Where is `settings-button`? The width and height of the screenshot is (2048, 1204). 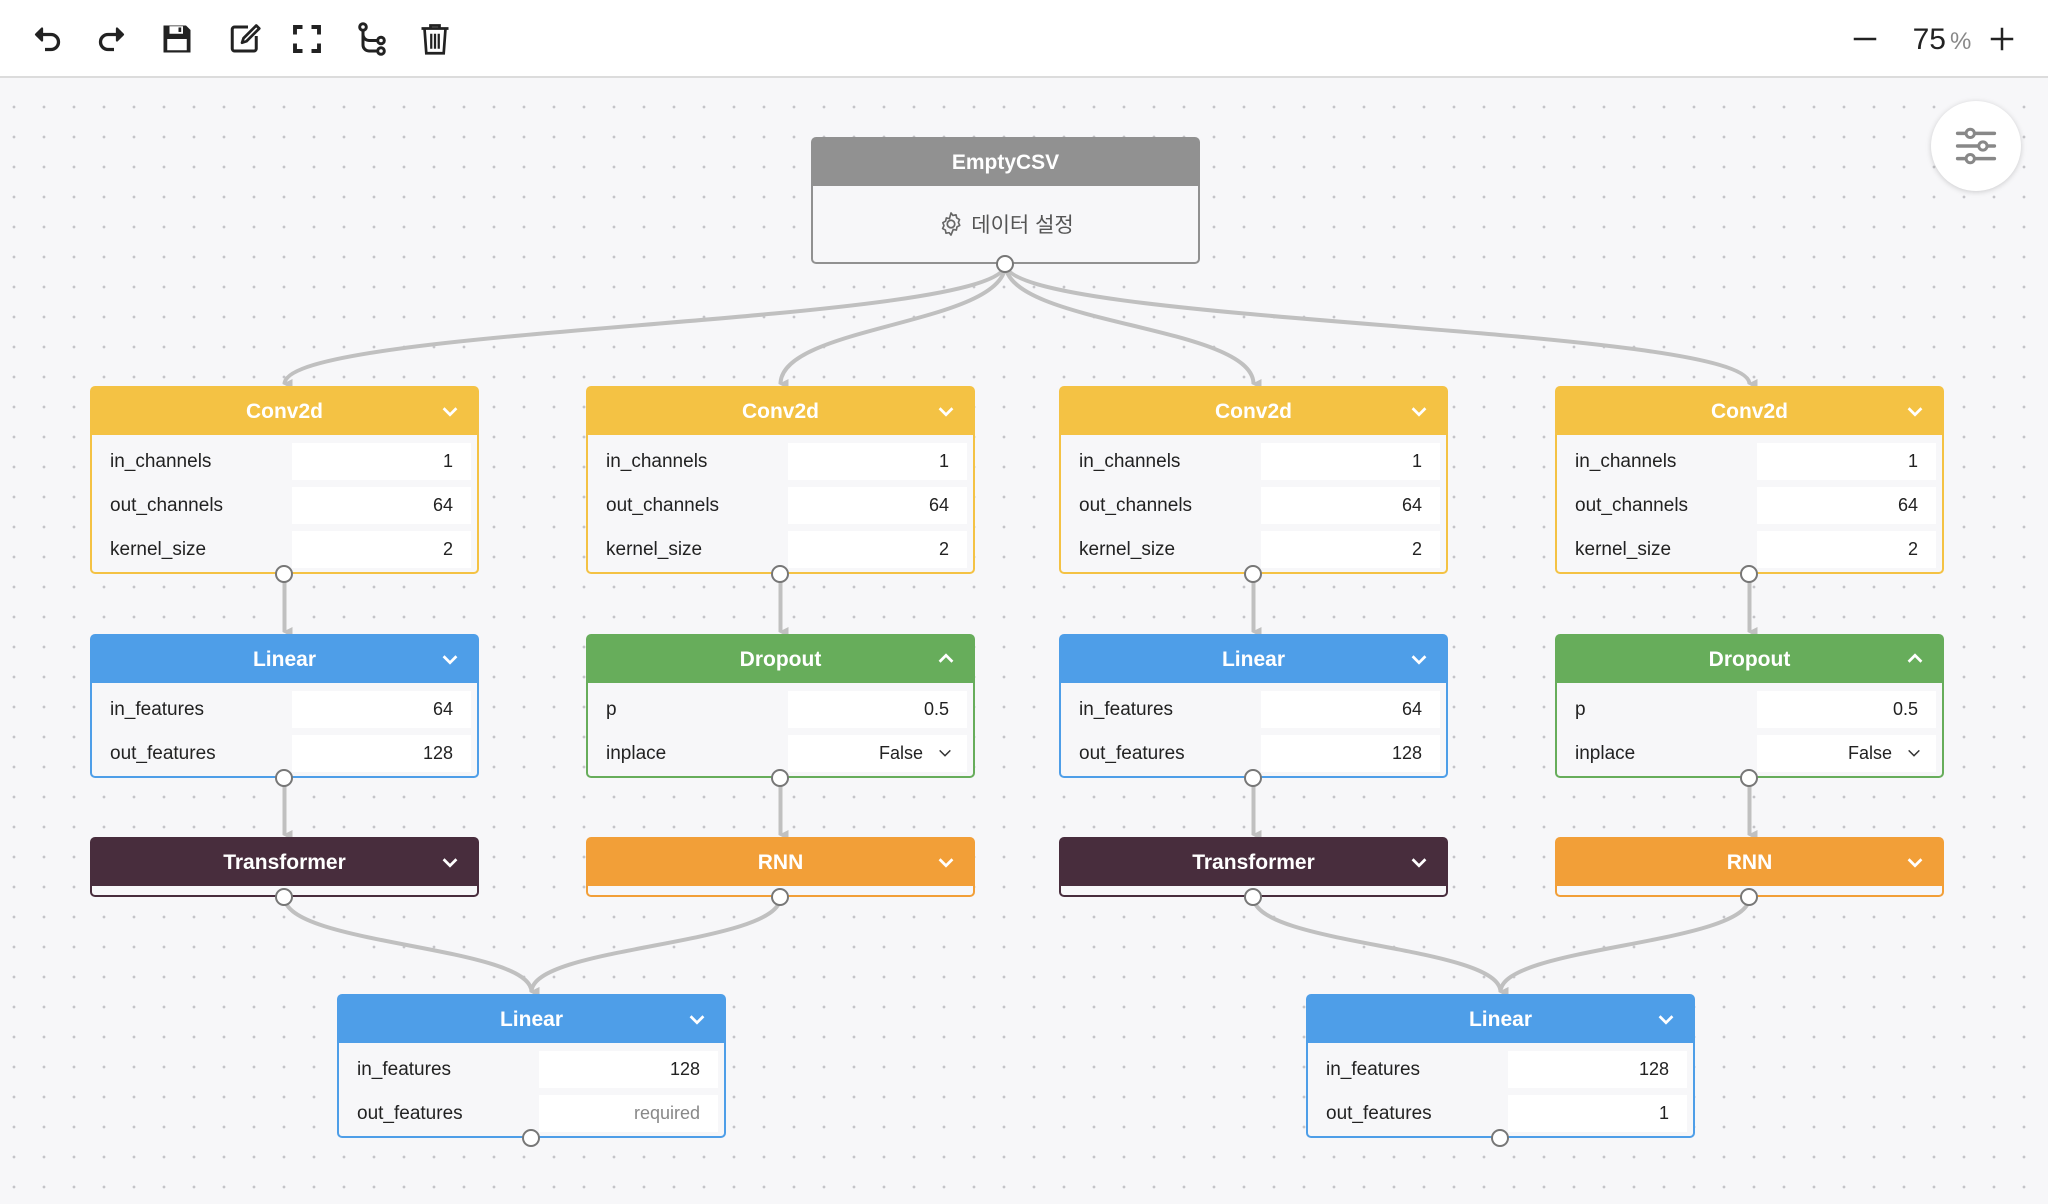
settings-button is located at coordinates (1976, 146).